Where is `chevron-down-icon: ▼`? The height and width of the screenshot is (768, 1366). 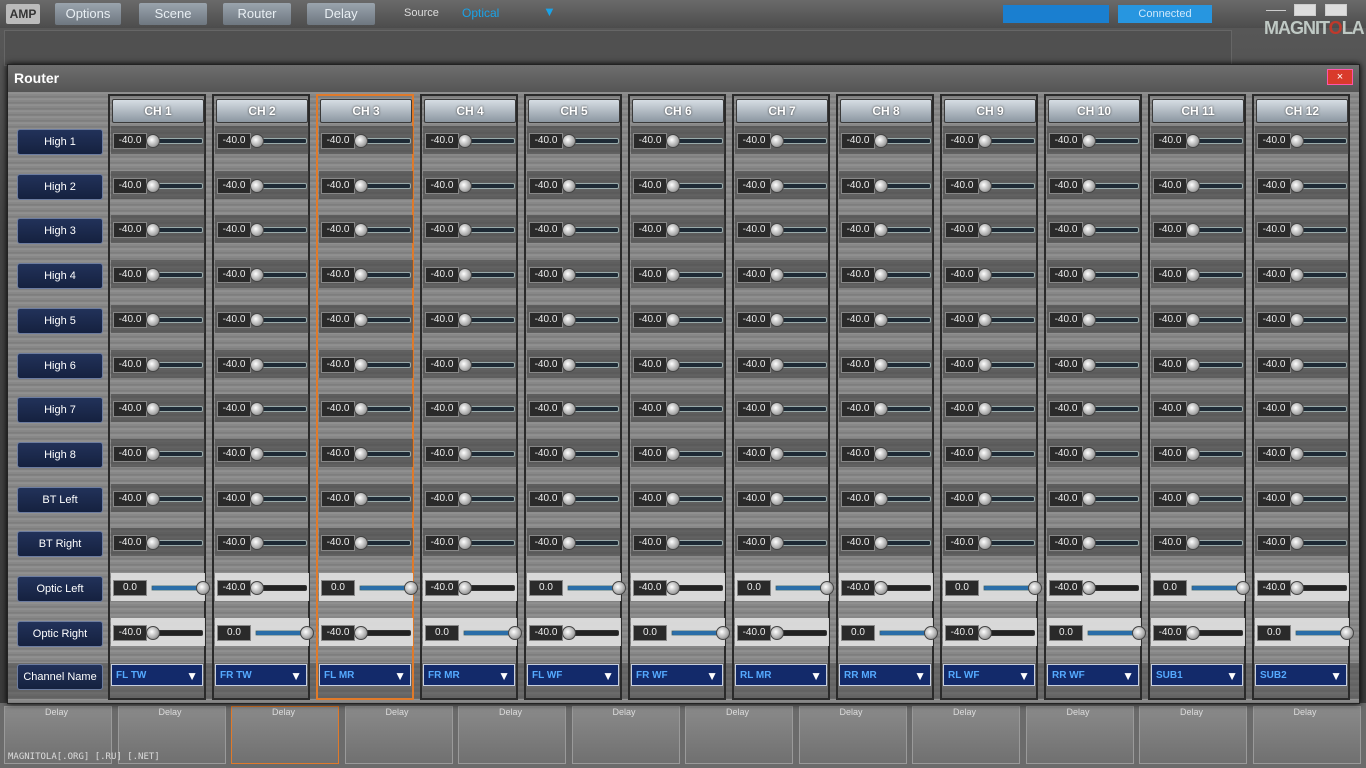 chevron-down-icon: ▼ is located at coordinates (549, 11).